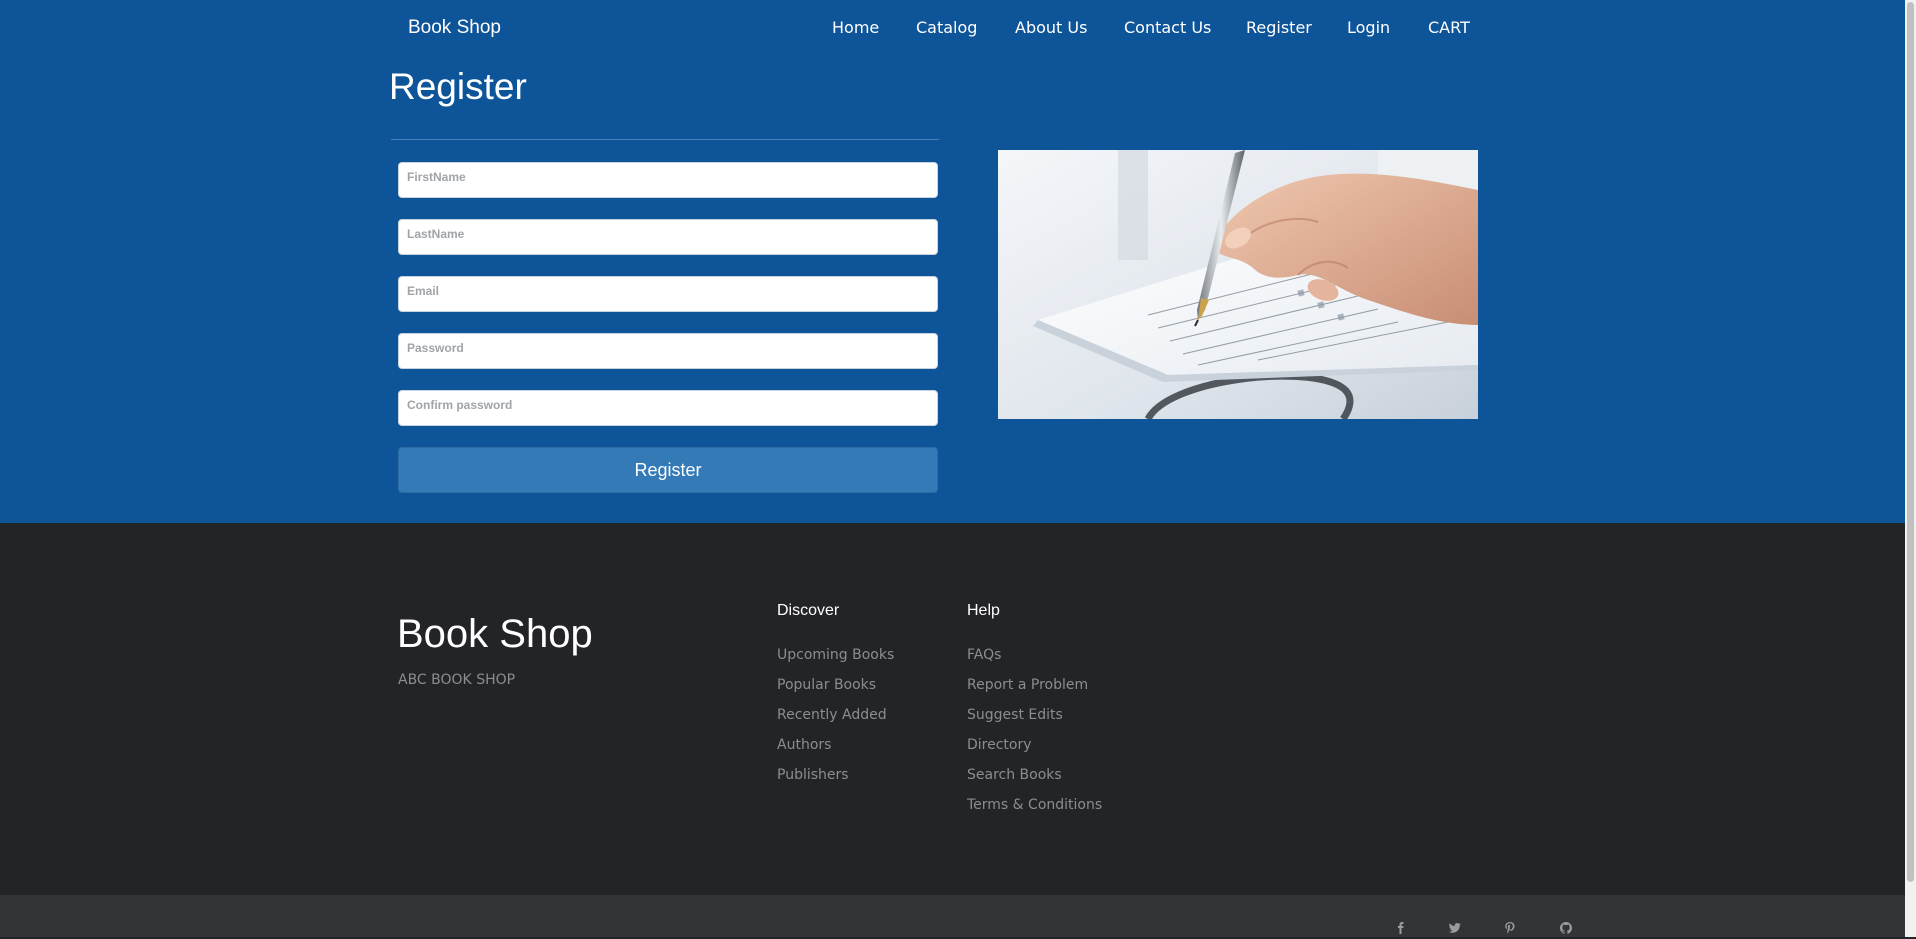 This screenshot has height=939, width=1916. Describe the element at coordinates (665, 139) in the screenshot. I see `title-divider` at that location.